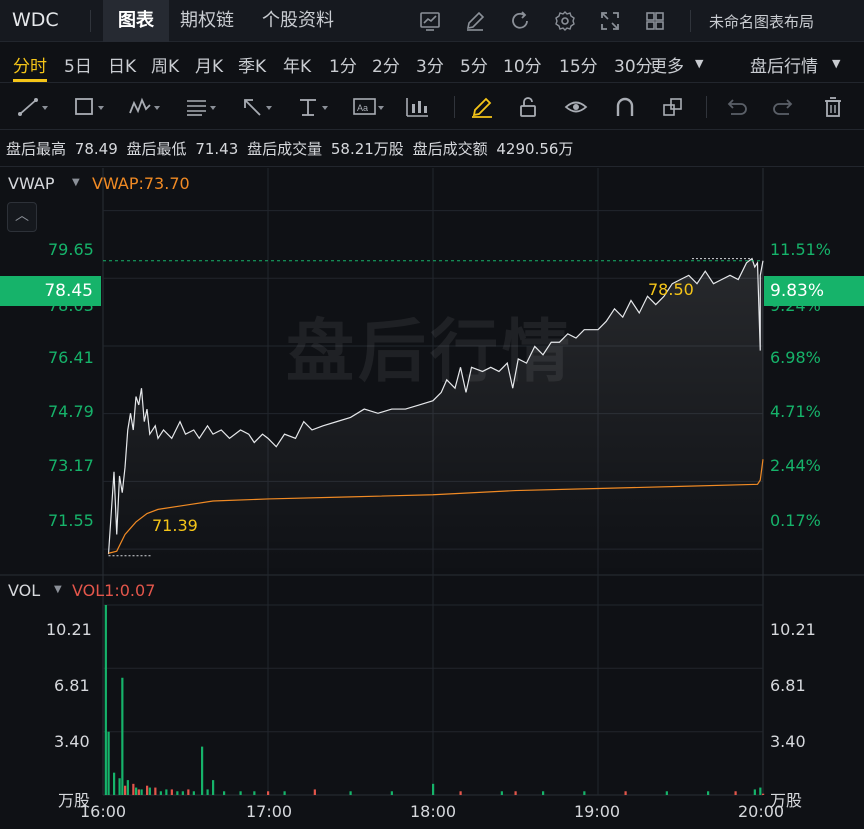 This screenshot has height=829, width=864. Describe the element at coordinates (313, 107) in the screenshot. I see `text-tool-icon` at that location.